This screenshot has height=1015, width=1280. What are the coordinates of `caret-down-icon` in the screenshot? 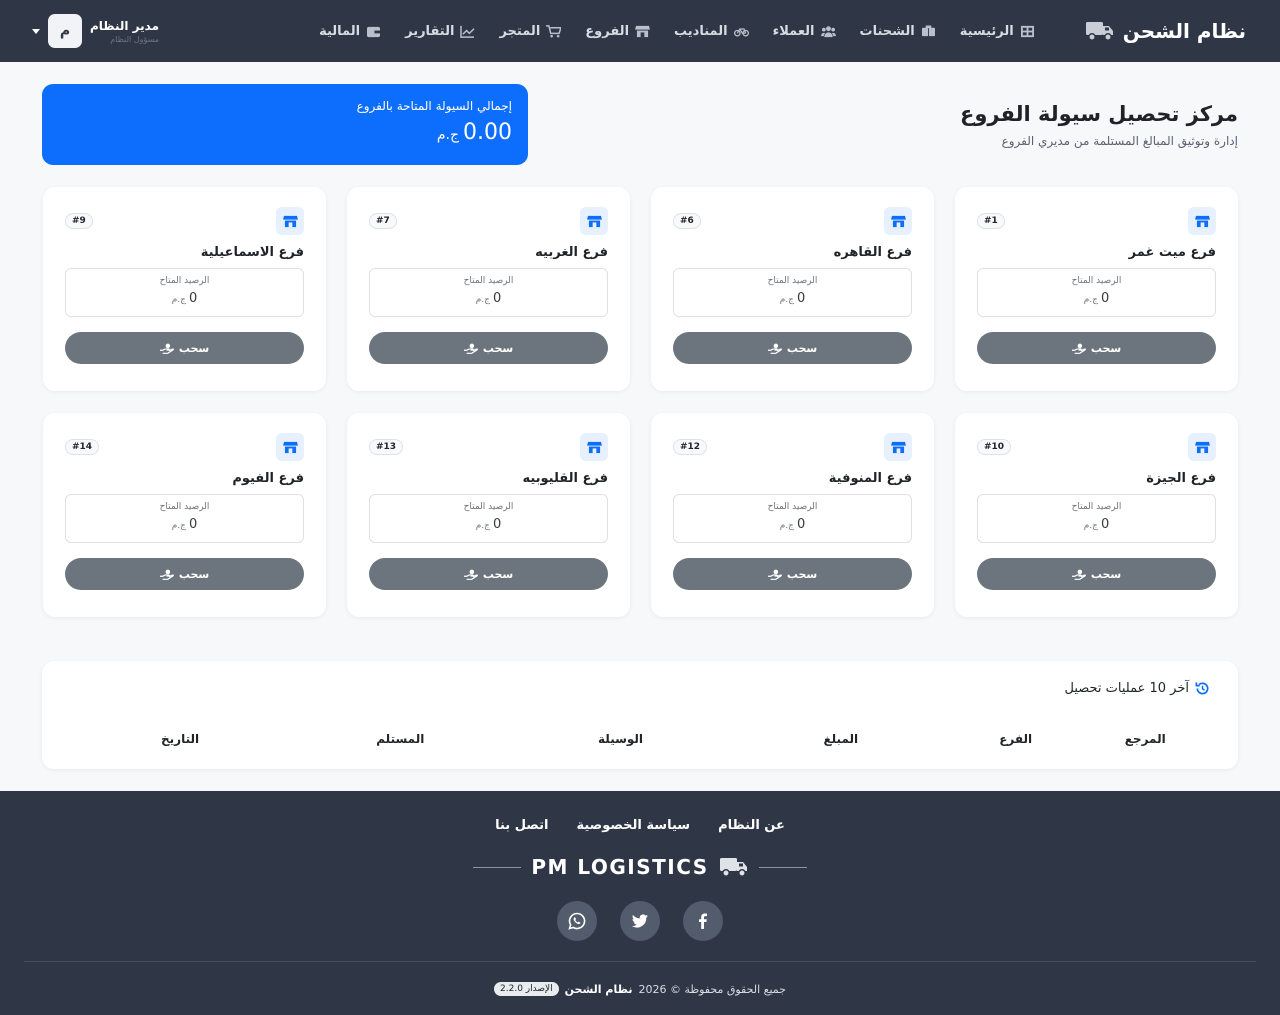 It's located at (36, 31).